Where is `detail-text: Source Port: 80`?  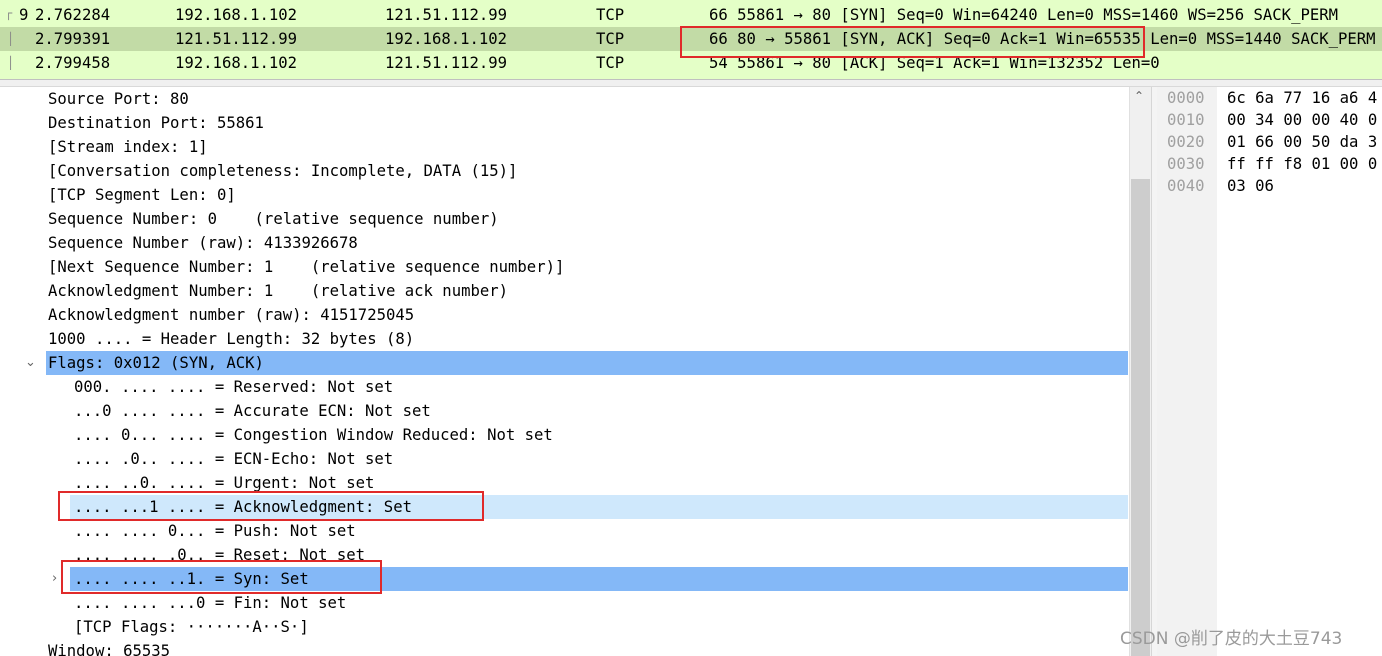 detail-text: Source Port: 80 is located at coordinates (118, 99).